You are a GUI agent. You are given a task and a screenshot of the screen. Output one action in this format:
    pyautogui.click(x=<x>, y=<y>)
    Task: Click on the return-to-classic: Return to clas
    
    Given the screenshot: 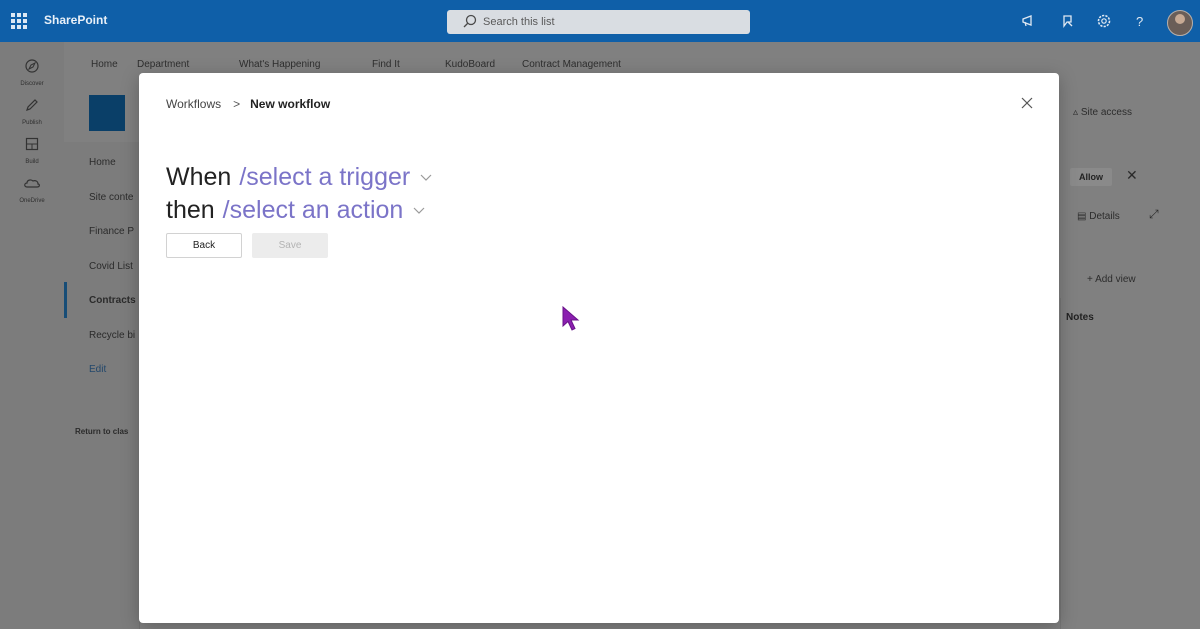 What is the action you would take?
    pyautogui.click(x=101, y=431)
    